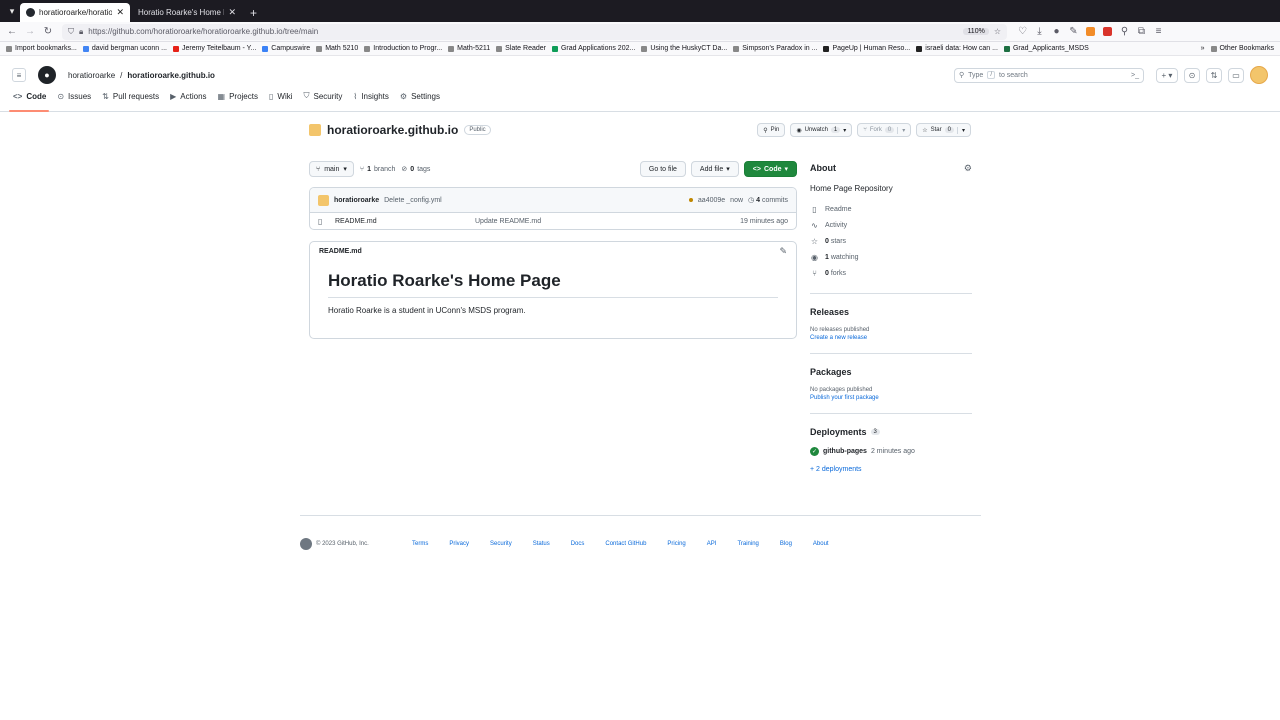 This screenshot has height=720, width=1280. I want to click on pencil-icon: ✎, so click(783, 251).